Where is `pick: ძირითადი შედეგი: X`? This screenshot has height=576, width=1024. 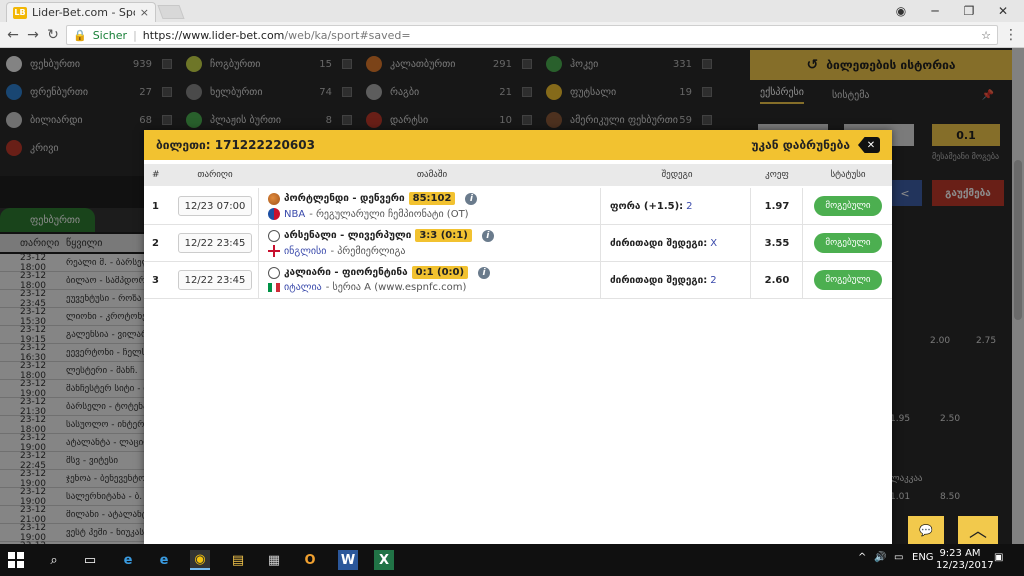 pick: ძირითადი შედეგი: X is located at coordinates (663, 243).